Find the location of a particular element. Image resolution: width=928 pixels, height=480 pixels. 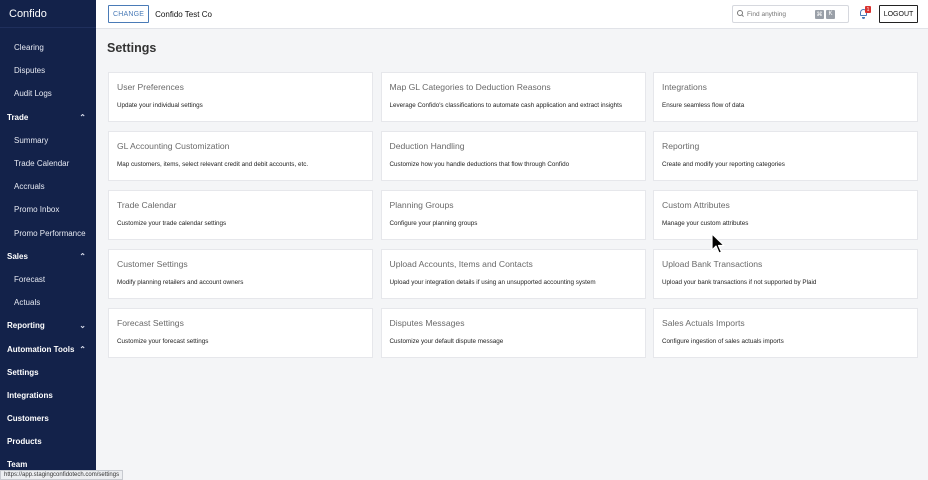

search-box: ⌘ K is located at coordinates (790, 14).